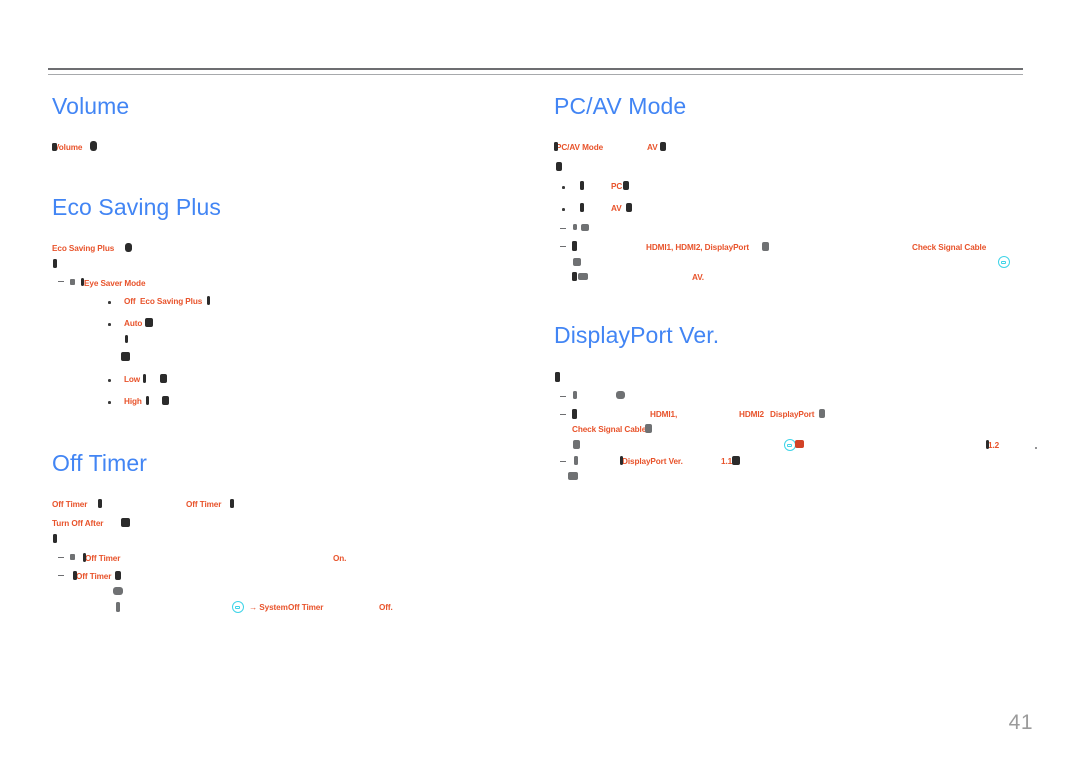 The height and width of the screenshot is (763, 1080). I want to click on section-heading-eco-saving-plus: Eco Saving Plus, so click(136, 207).